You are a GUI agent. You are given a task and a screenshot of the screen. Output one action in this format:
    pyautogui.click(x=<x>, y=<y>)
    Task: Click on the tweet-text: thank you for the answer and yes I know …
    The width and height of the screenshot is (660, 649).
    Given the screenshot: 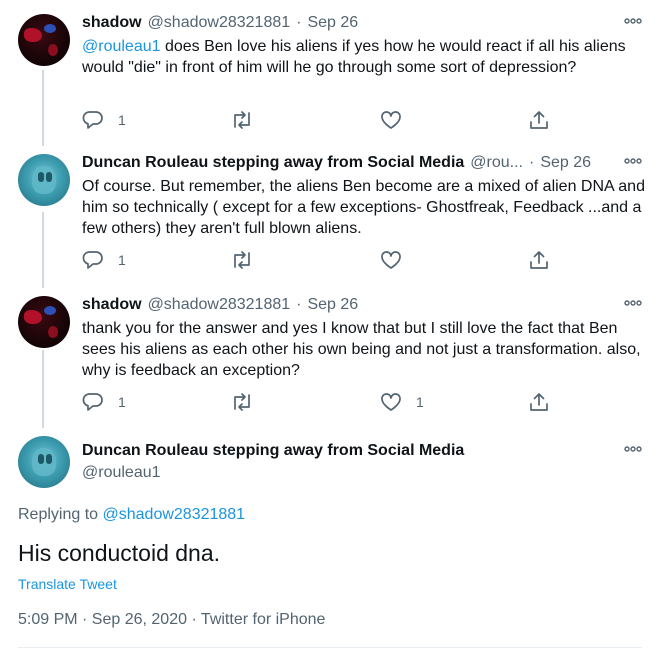 What is the action you would take?
    pyautogui.click(x=361, y=349)
    